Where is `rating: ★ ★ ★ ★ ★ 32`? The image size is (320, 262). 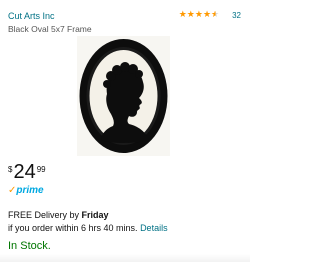 rating: ★ ★ ★ ★ ★ 32 is located at coordinates (210, 16).